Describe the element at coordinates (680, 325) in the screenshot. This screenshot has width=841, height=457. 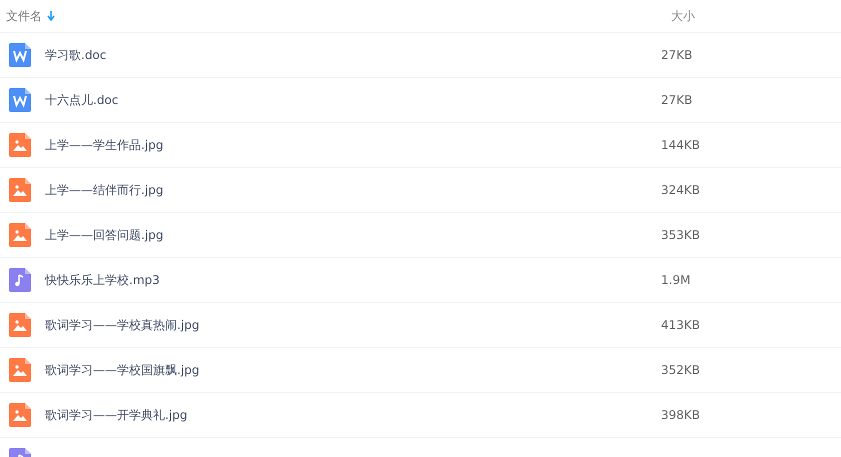
I see `file-size: 413KB` at that location.